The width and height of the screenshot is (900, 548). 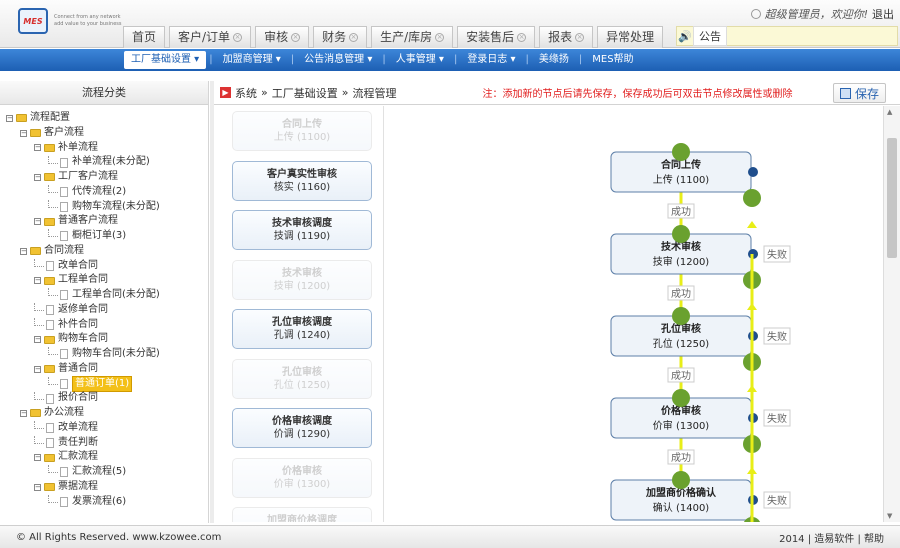 I want to click on scroll-thumb, so click(x=892, y=198).